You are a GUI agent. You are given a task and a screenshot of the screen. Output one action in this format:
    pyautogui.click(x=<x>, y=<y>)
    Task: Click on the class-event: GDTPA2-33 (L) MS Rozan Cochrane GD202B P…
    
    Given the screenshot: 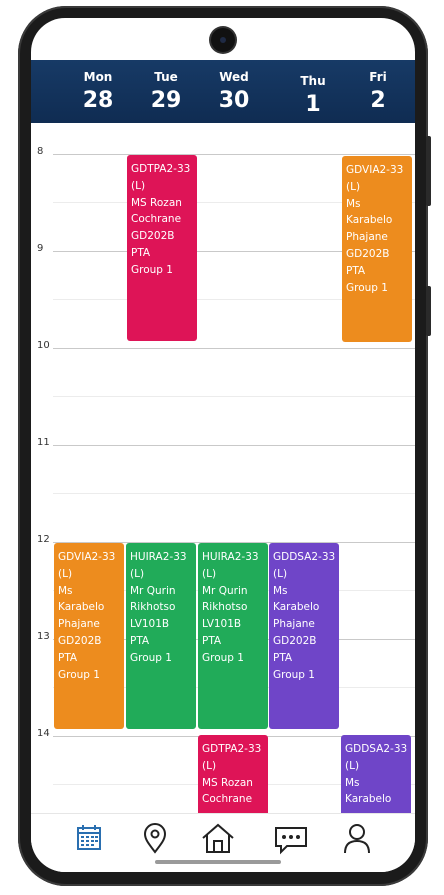 What is the action you would take?
    pyautogui.click(x=162, y=248)
    